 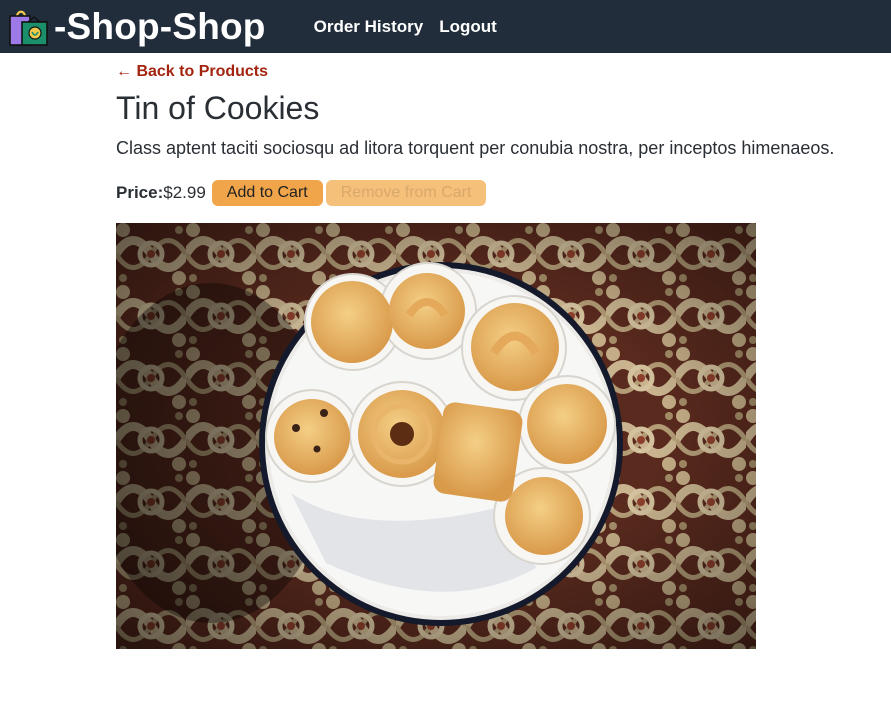 I want to click on back-to-products-link: ← Back to Products, so click(x=192, y=72).